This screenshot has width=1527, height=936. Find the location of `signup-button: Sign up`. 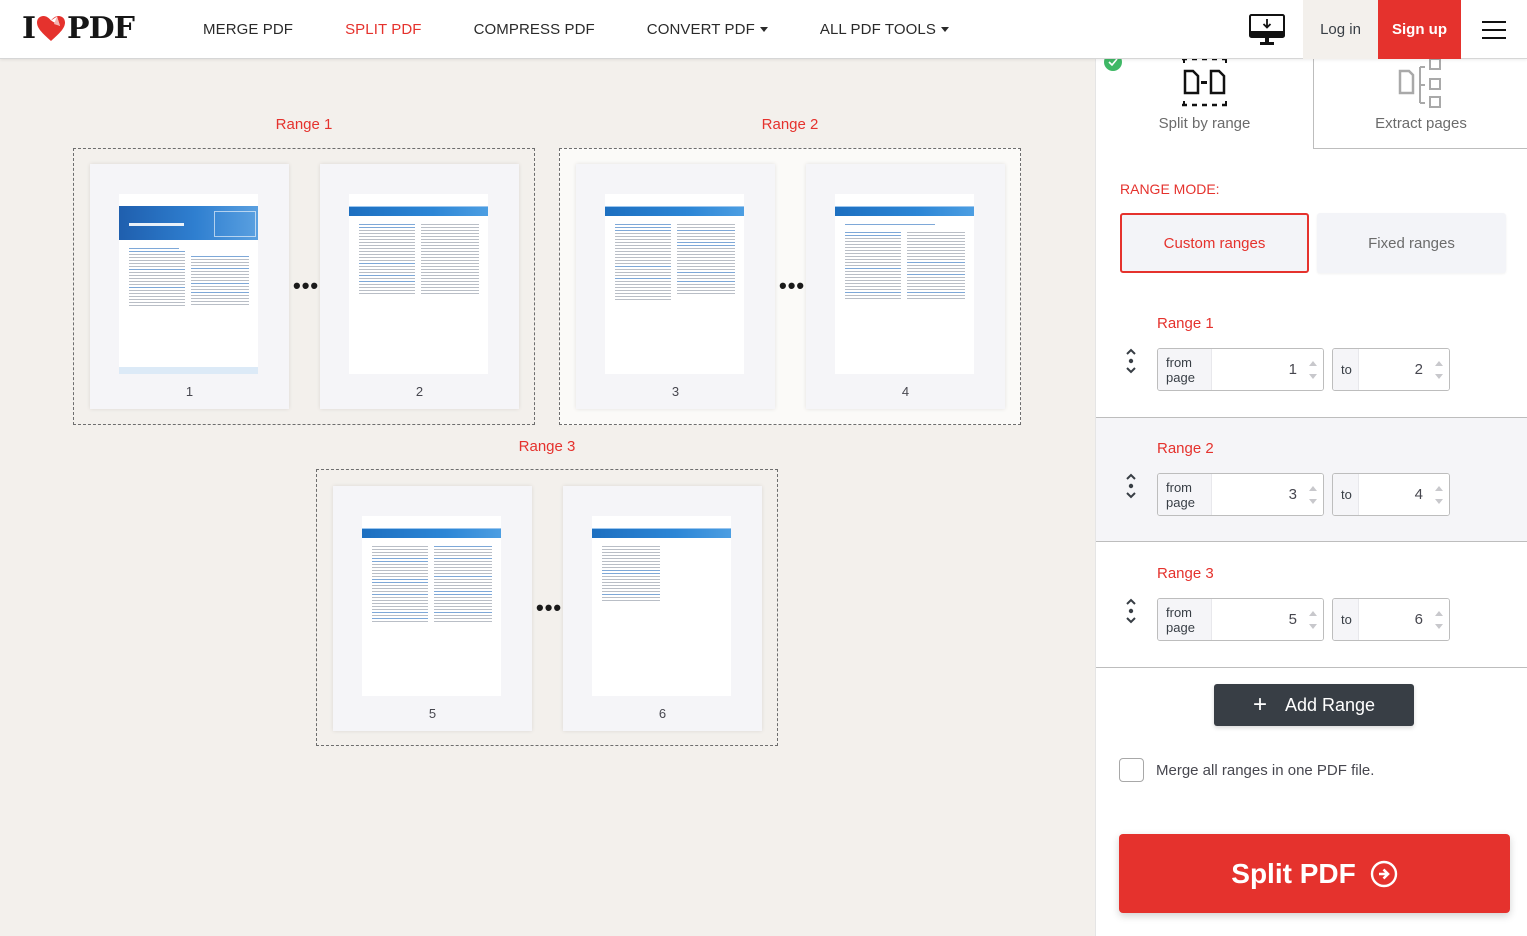

signup-button: Sign up is located at coordinates (1419, 29).